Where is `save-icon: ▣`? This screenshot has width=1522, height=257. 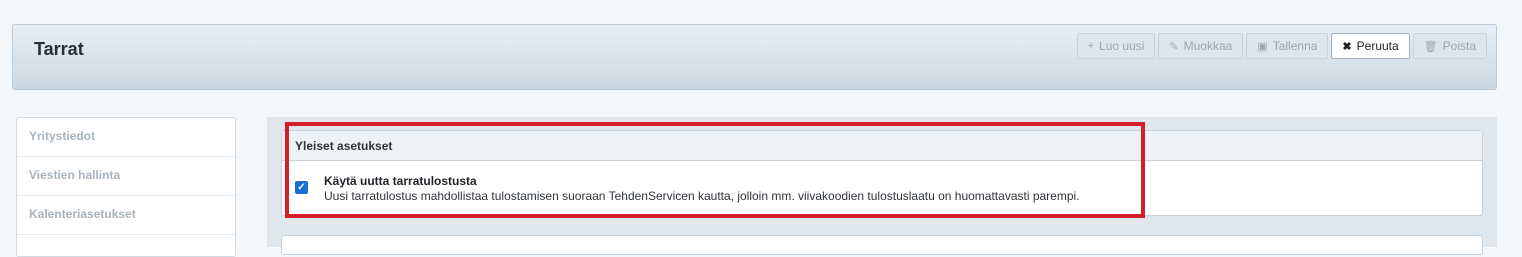
save-icon: ▣ is located at coordinates (1262, 46).